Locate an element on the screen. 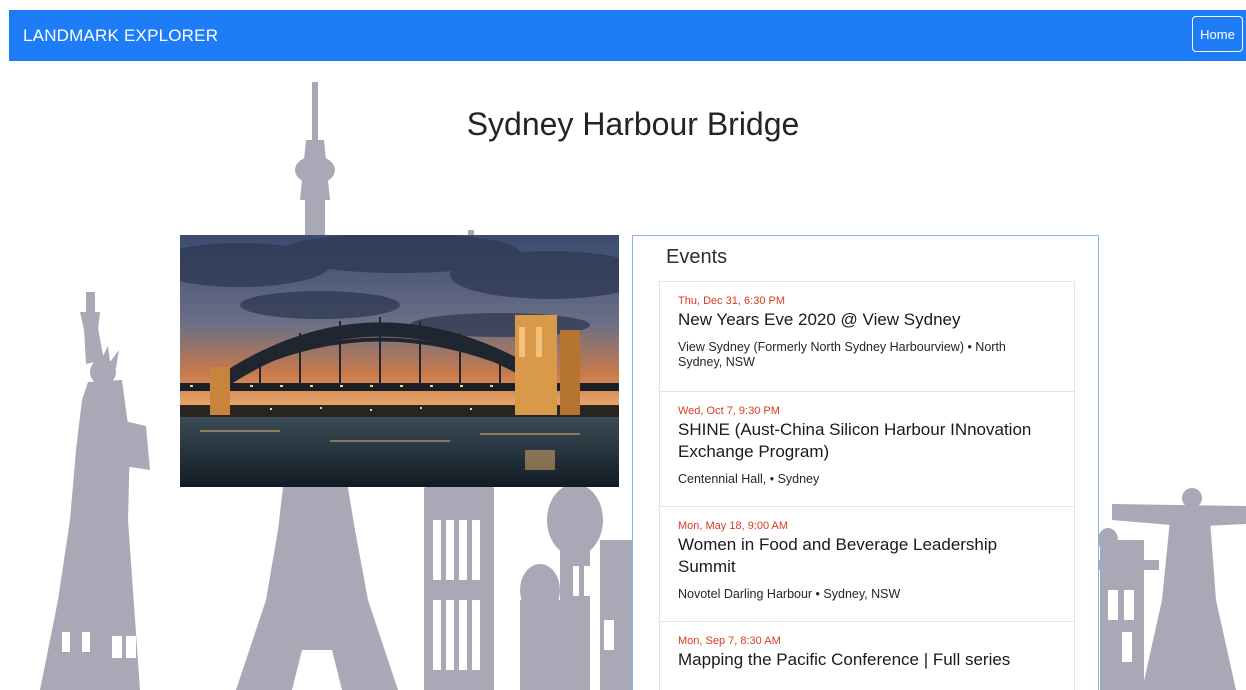  event-venue: Novotel Darling Harbour • Sydney, NSW is located at coordinates (789, 594).